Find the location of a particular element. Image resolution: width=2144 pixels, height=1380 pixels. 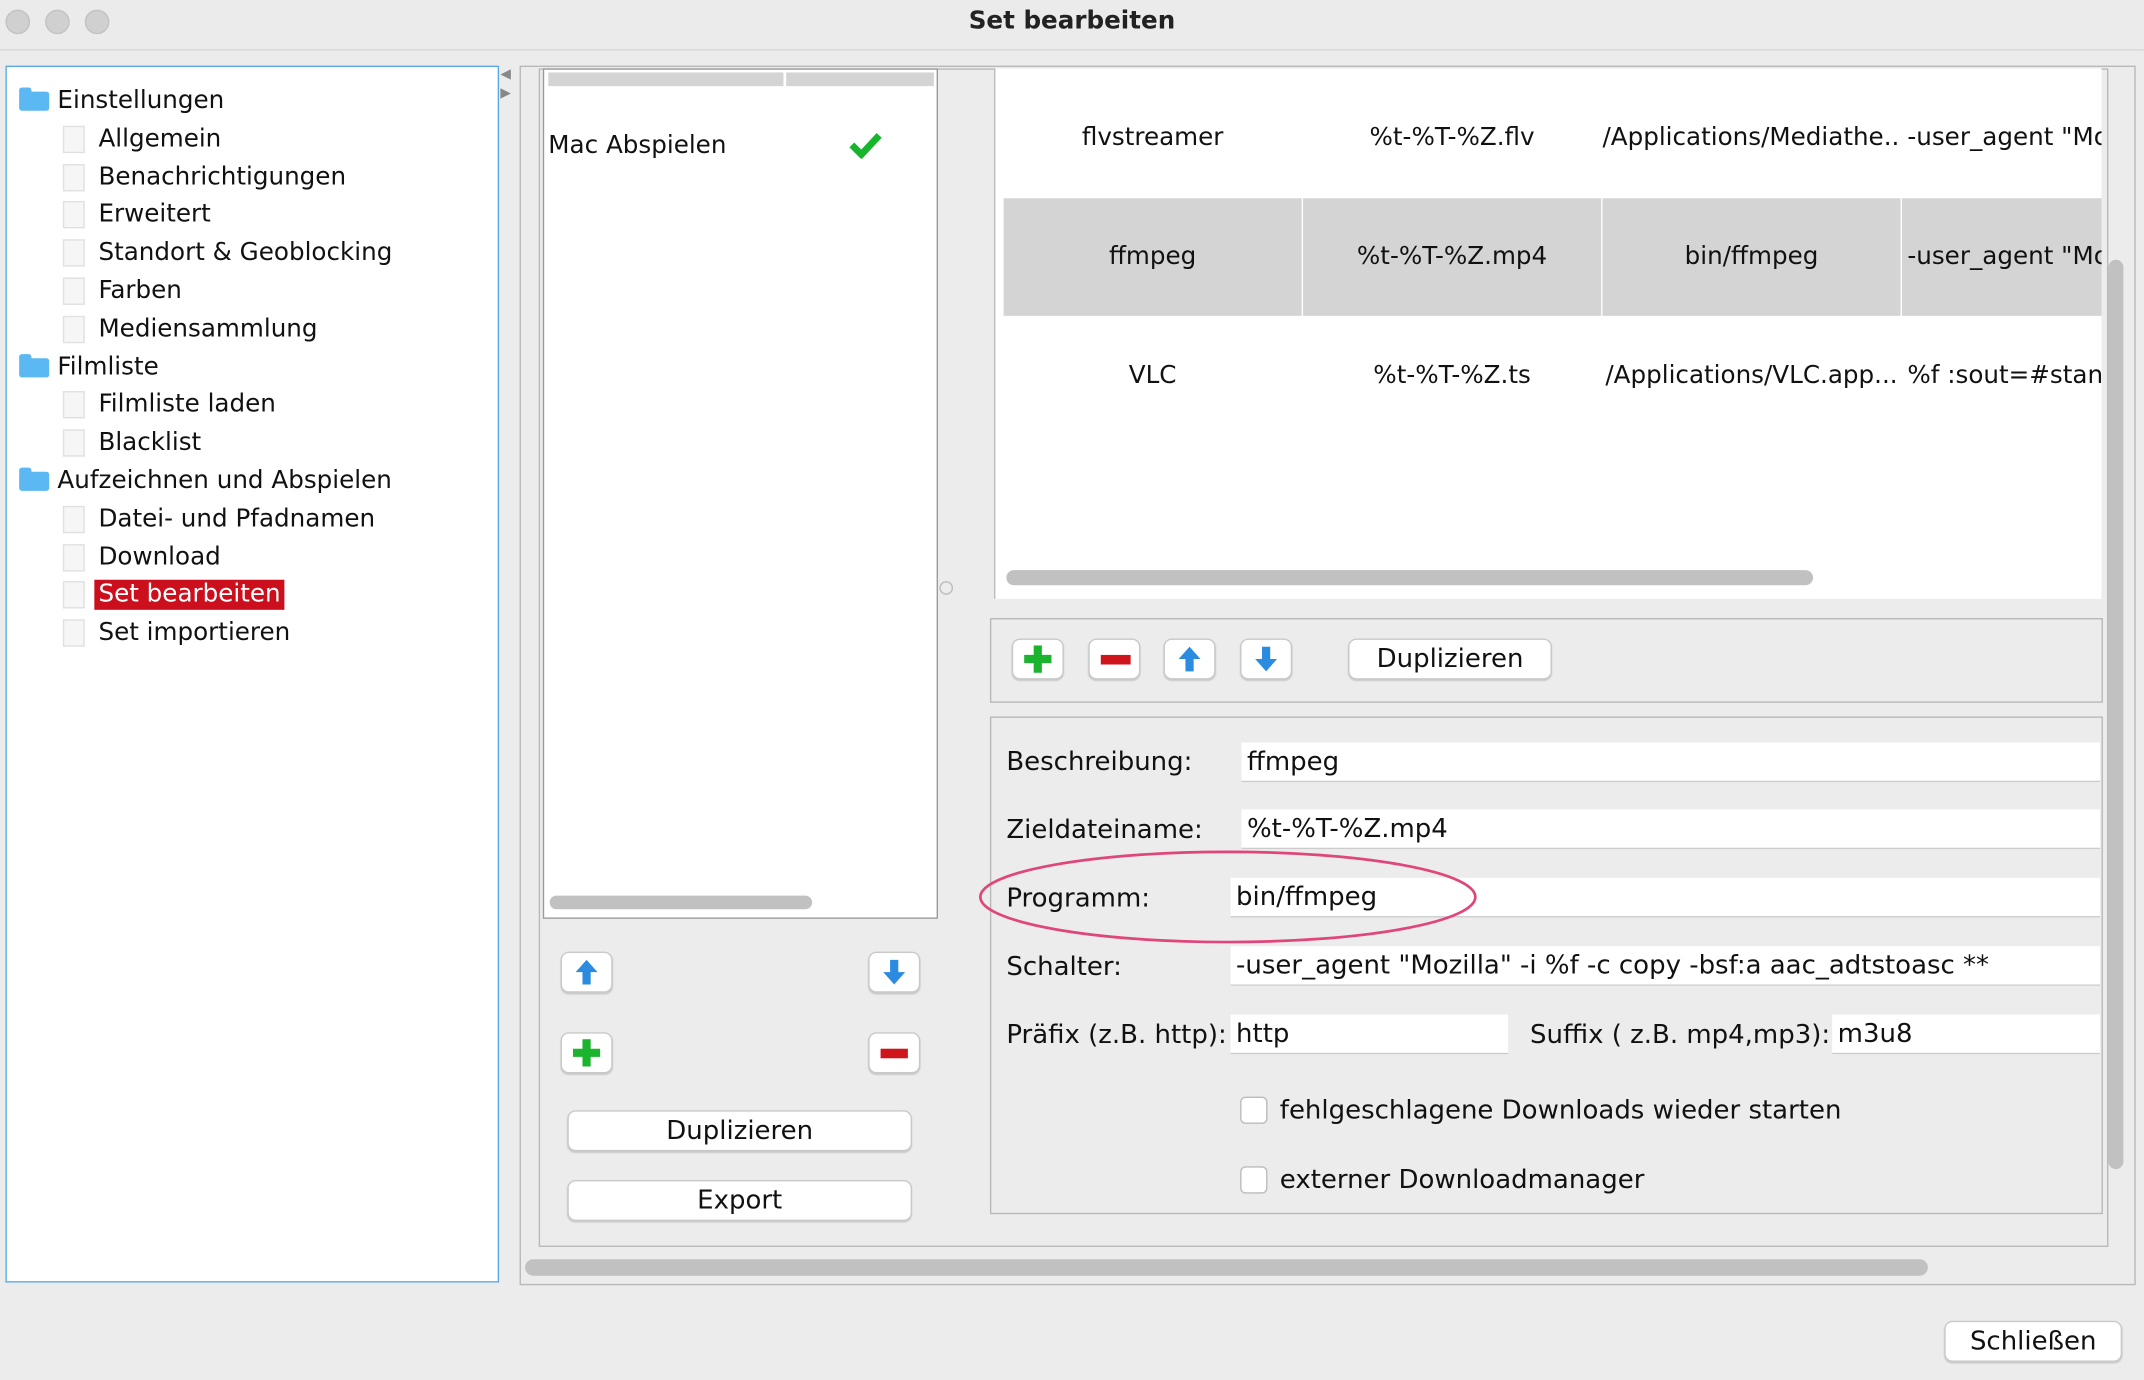

external-downloadmanager-checkbox is located at coordinates (1254, 1180).